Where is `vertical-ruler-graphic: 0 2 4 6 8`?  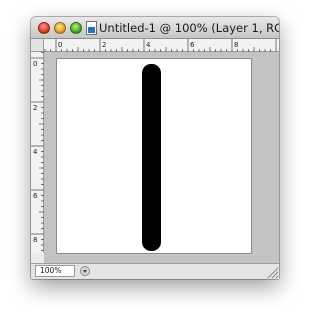
vertical-ruler-graphic: 0 2 4 6 8 is located at coordinates (37, 151).